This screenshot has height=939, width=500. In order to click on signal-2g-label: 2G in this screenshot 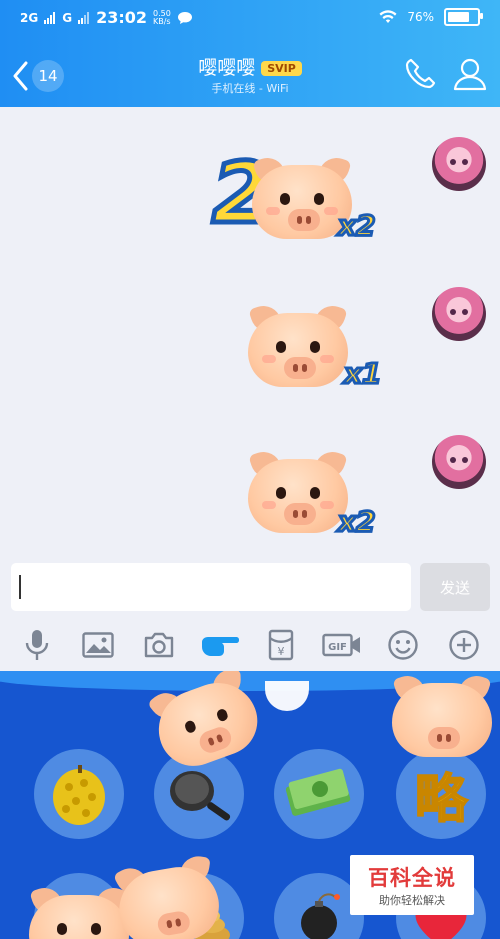, I will do `click(29, 17)`.